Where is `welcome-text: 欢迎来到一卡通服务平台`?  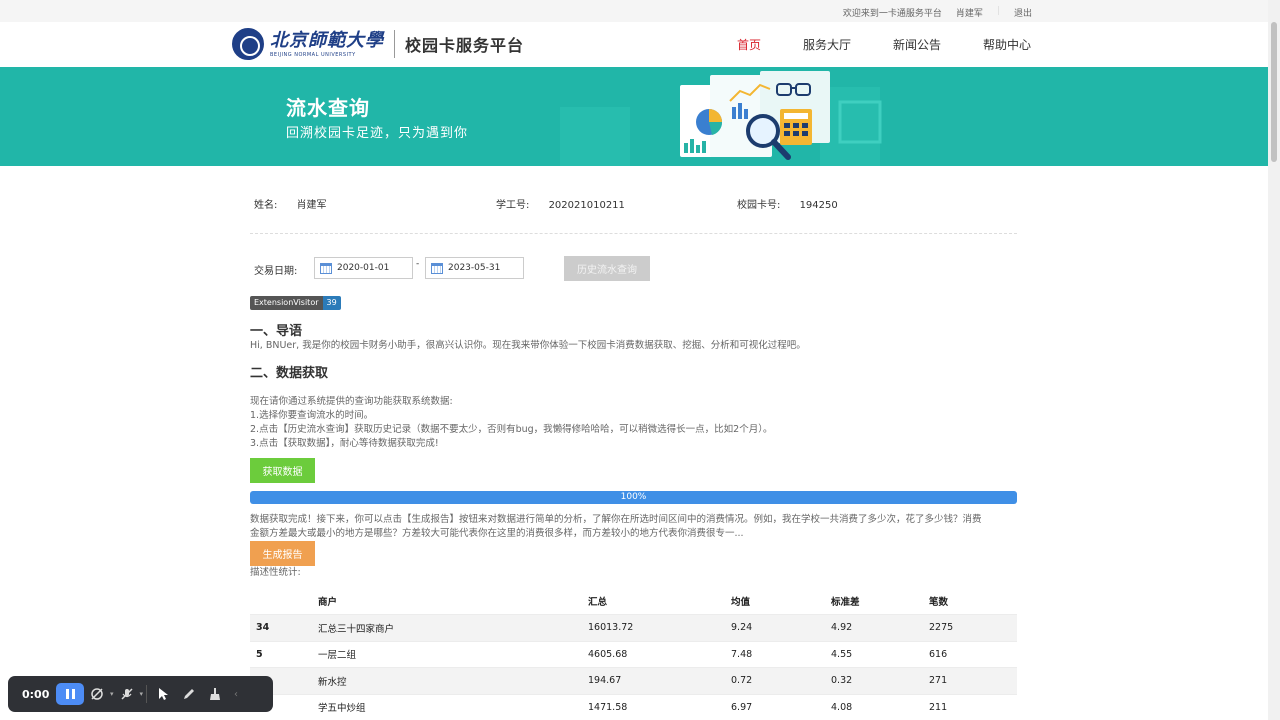 welcome-text: 欢迎来到一卡通服务平台 is located at coordinates (892, 14).